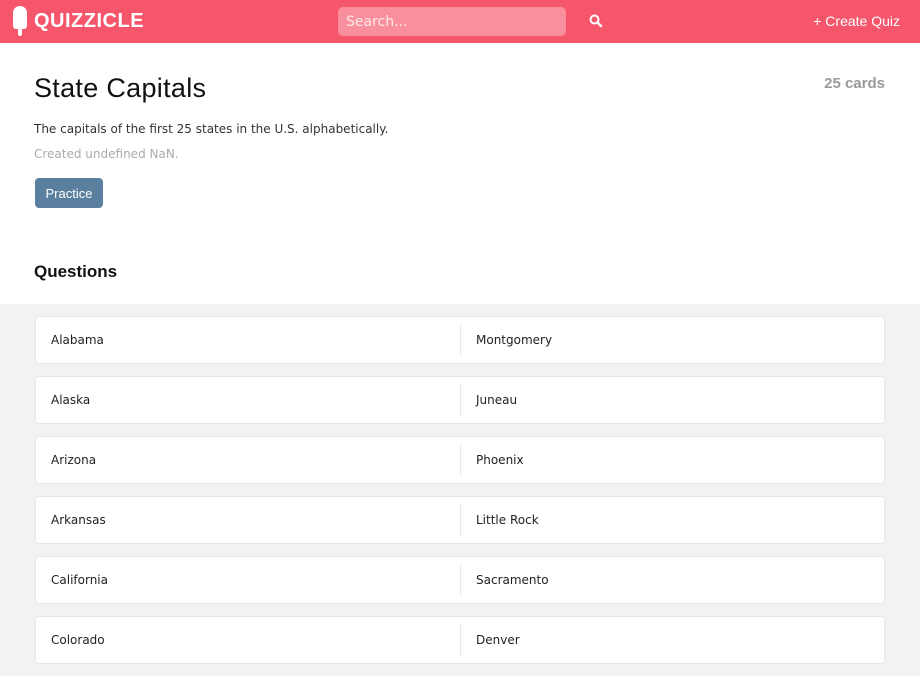 The height and width of the screenshot is (676, 920). I want to click on popsicle-icon, so click(20, 21).